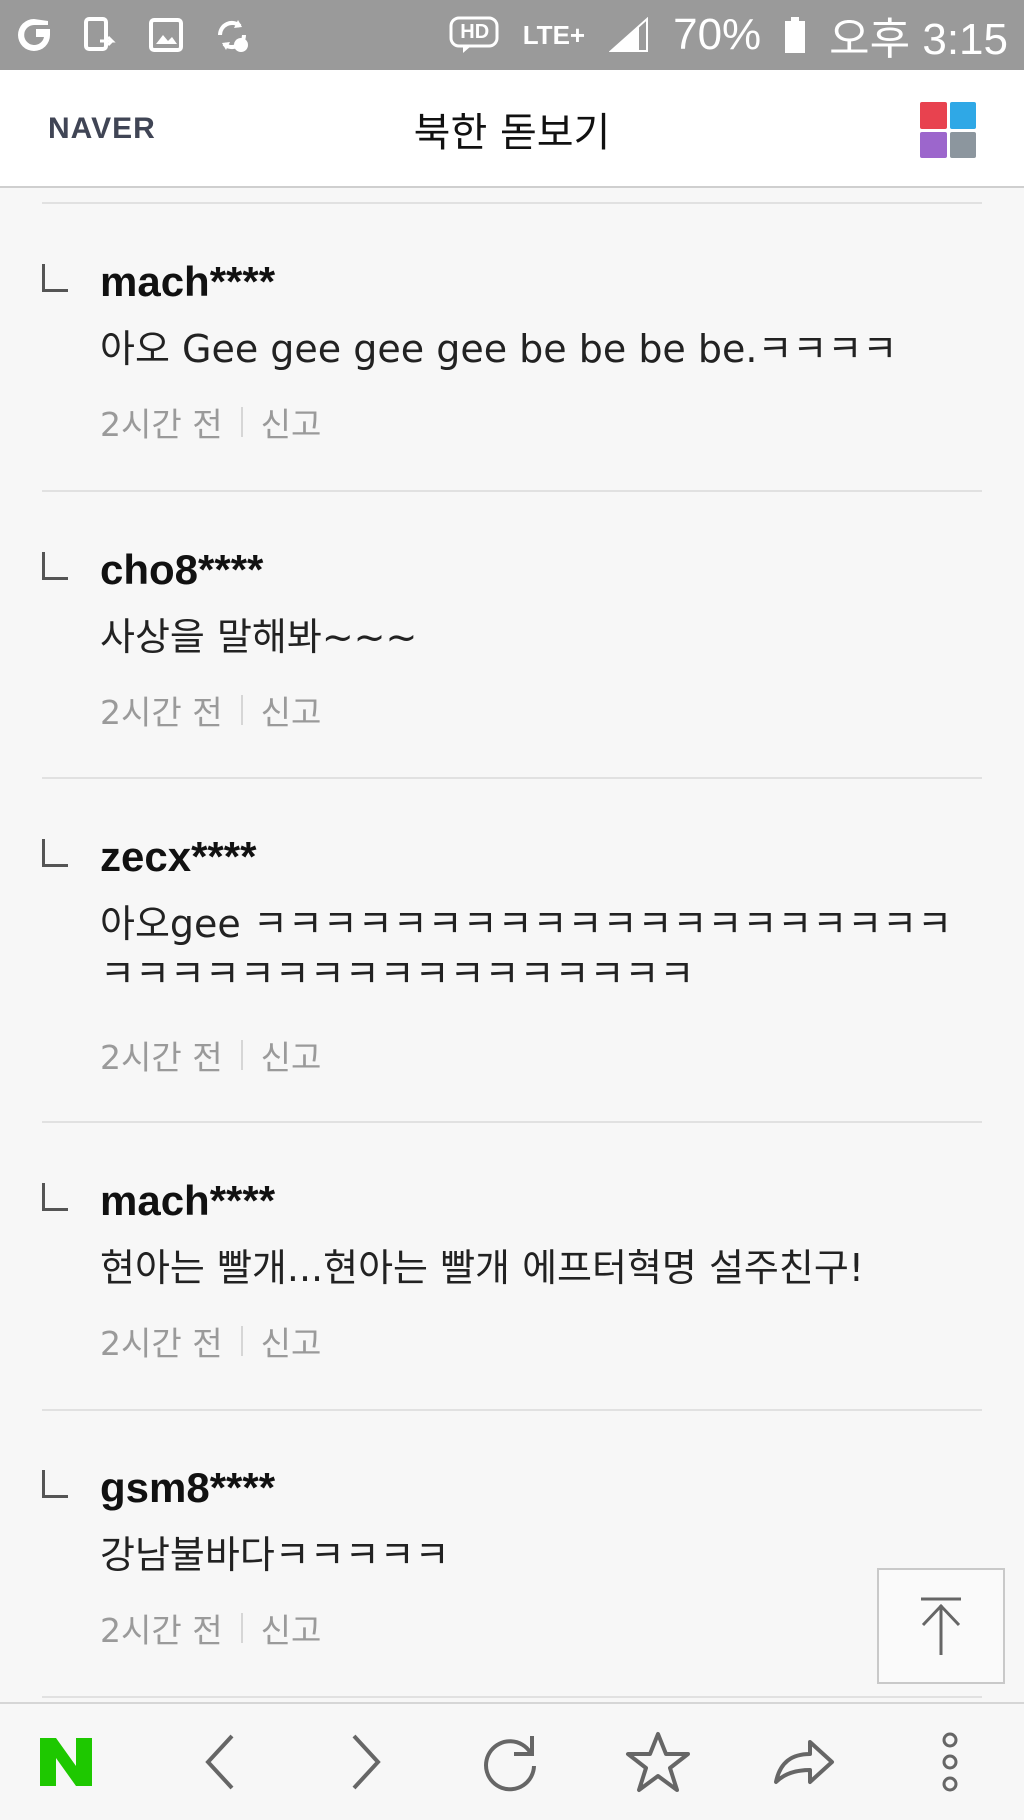 This screenshot has width=1024, height=1820. What do you see at coordinates (232, 35) in the screenshot?
I see `sync-icon` at bounding box center [232, 35].